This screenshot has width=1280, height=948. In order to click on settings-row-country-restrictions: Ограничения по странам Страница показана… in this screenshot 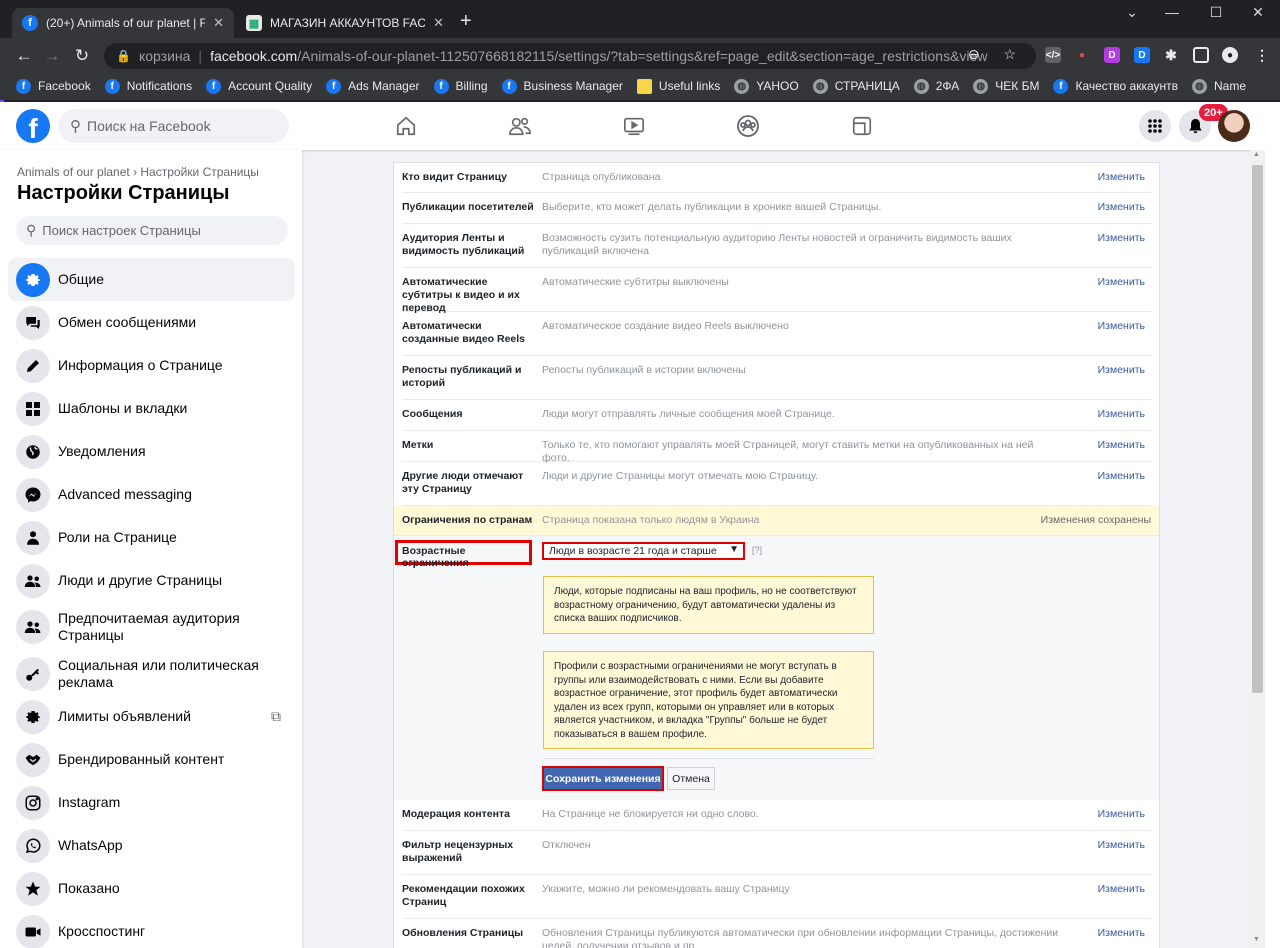, I will do `click(776, 521)`.